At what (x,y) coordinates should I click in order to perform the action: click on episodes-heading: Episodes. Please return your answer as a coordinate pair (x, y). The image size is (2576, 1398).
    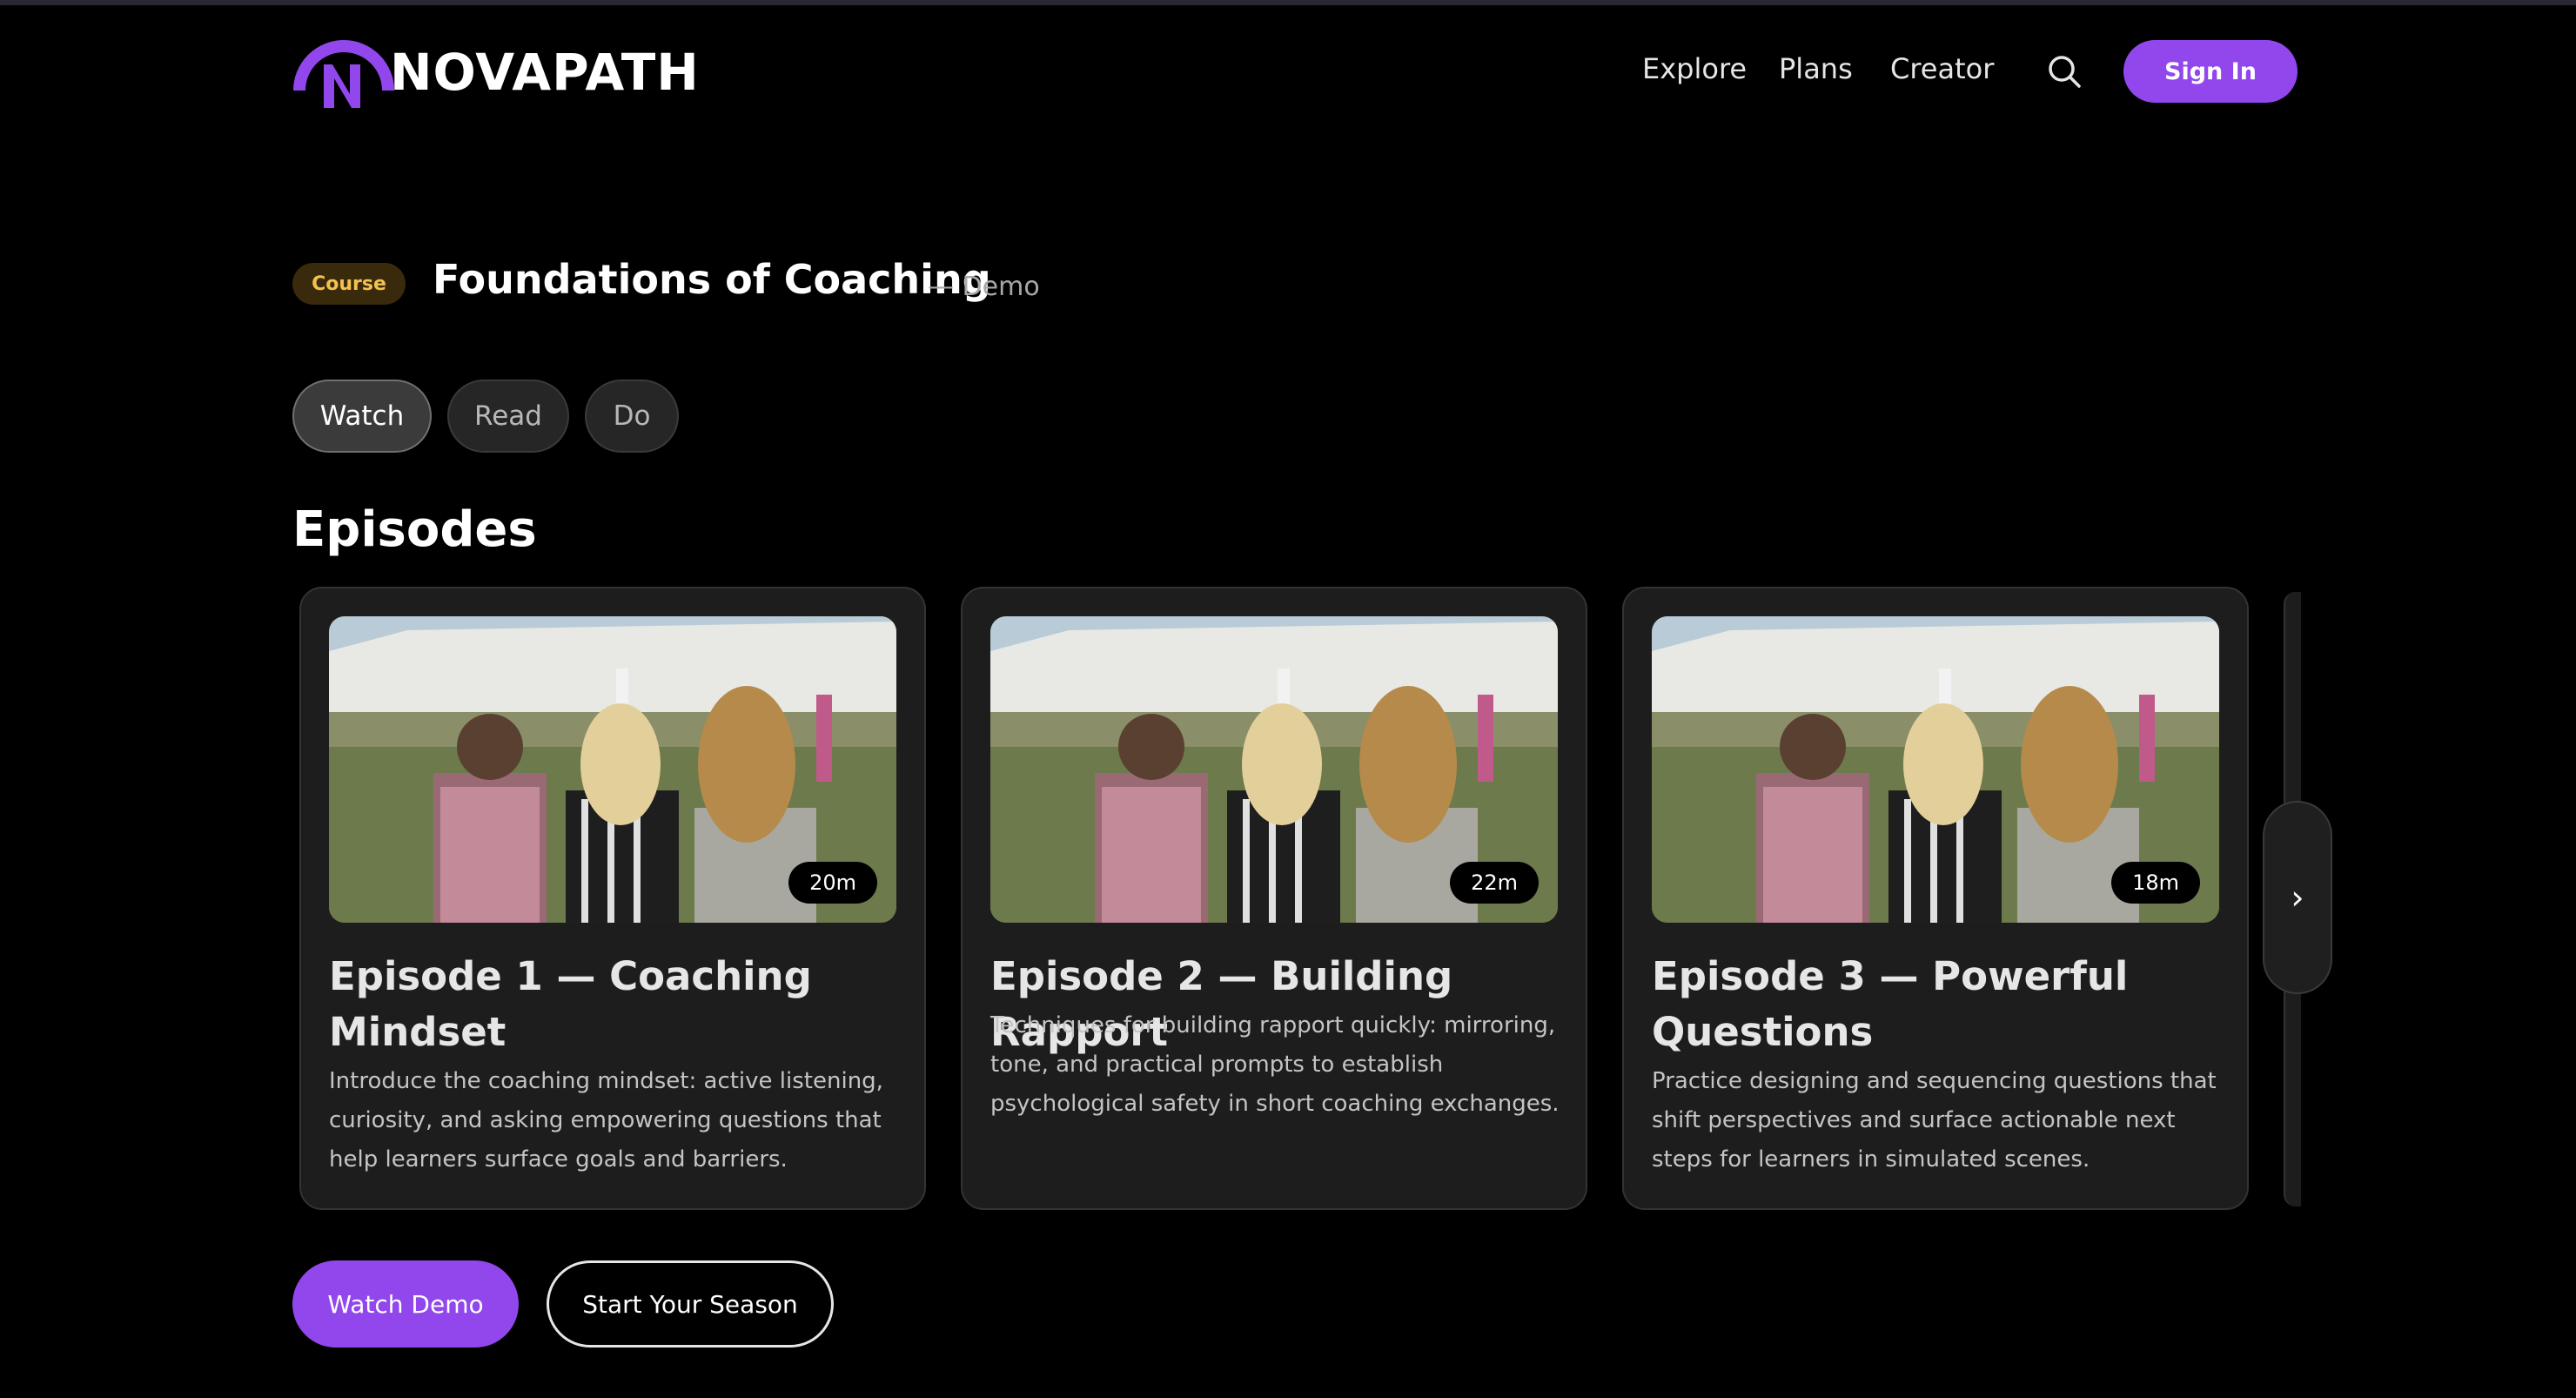
    Looking at the image, I should click on (414, 529).